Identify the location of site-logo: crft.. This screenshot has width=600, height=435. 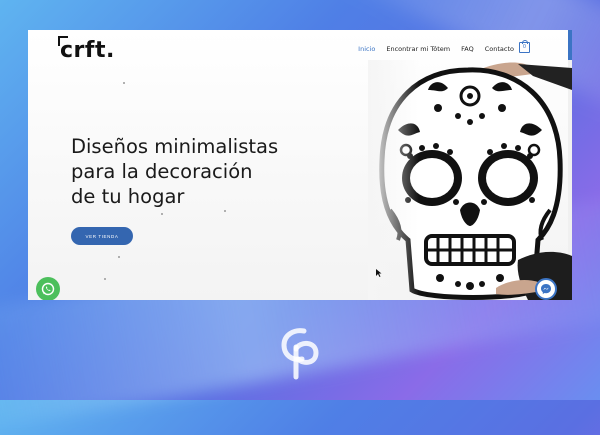
(87, 50).